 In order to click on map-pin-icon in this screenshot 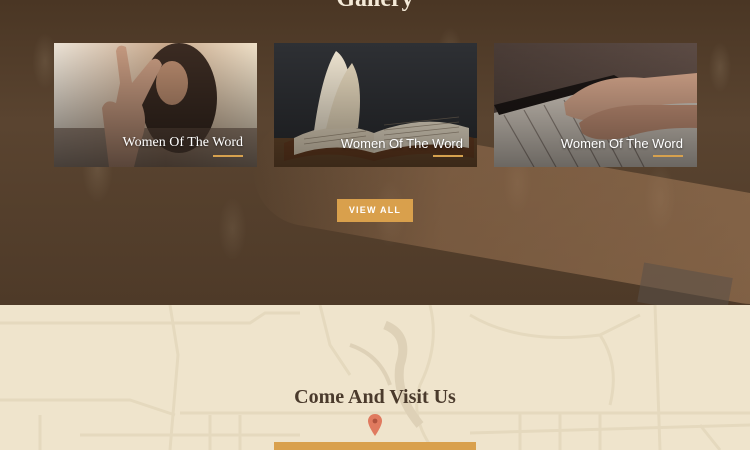, I will do `click(375, 425)`.